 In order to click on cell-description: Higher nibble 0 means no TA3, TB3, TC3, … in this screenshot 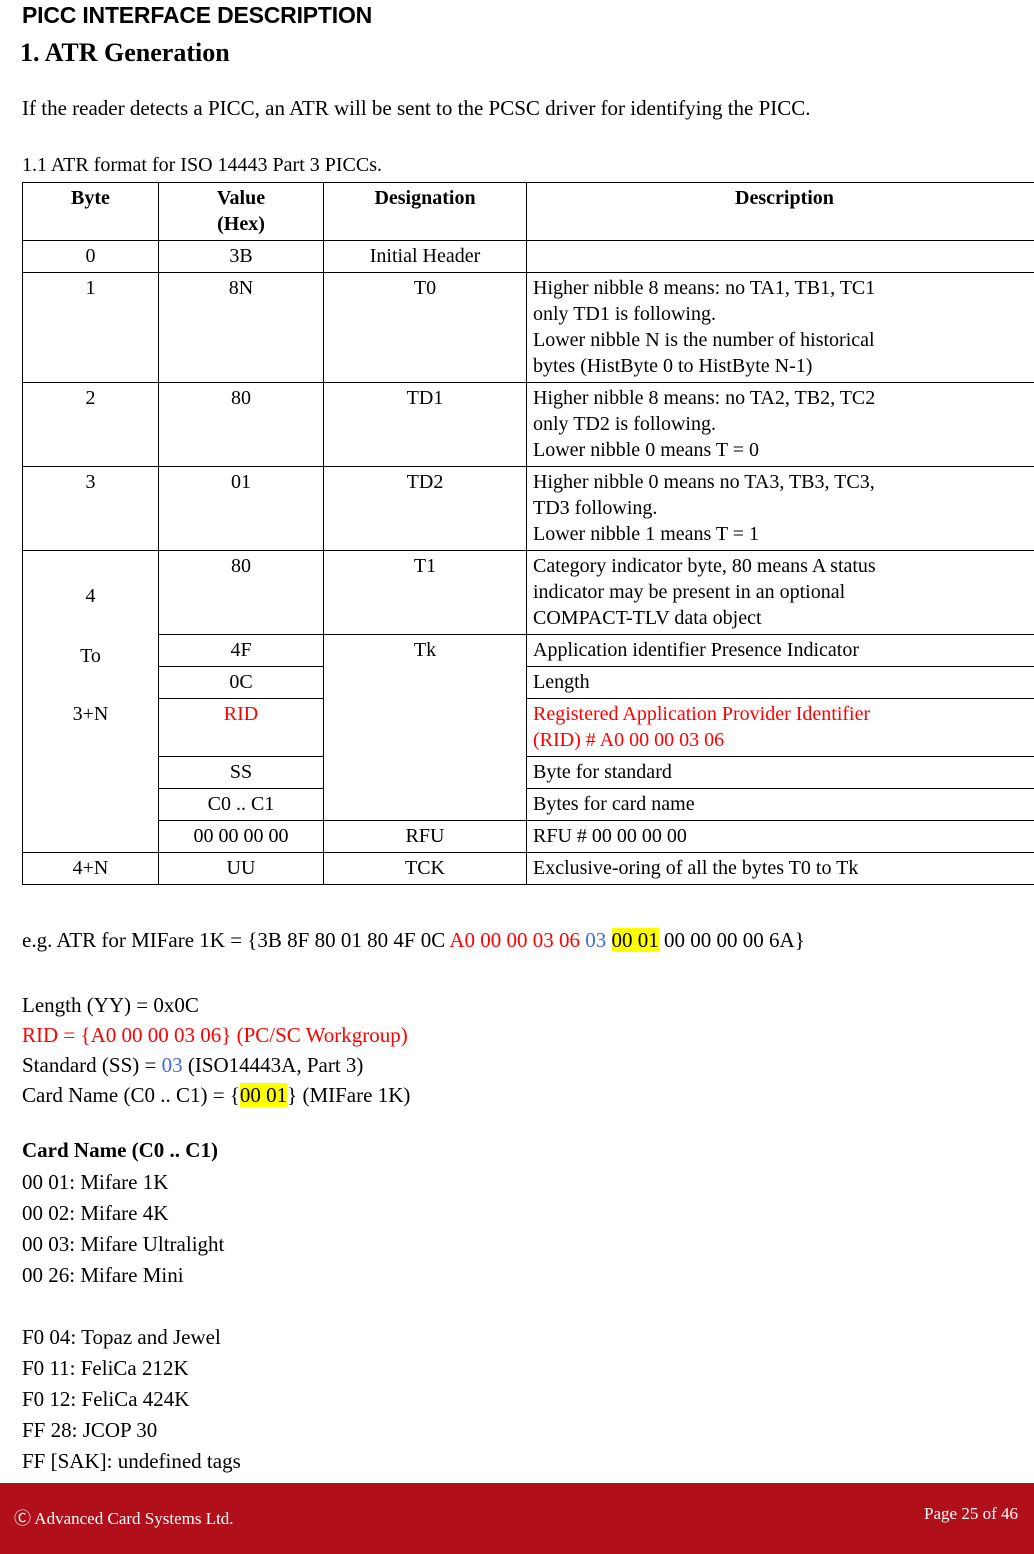, I will do `click(780, 508)`.